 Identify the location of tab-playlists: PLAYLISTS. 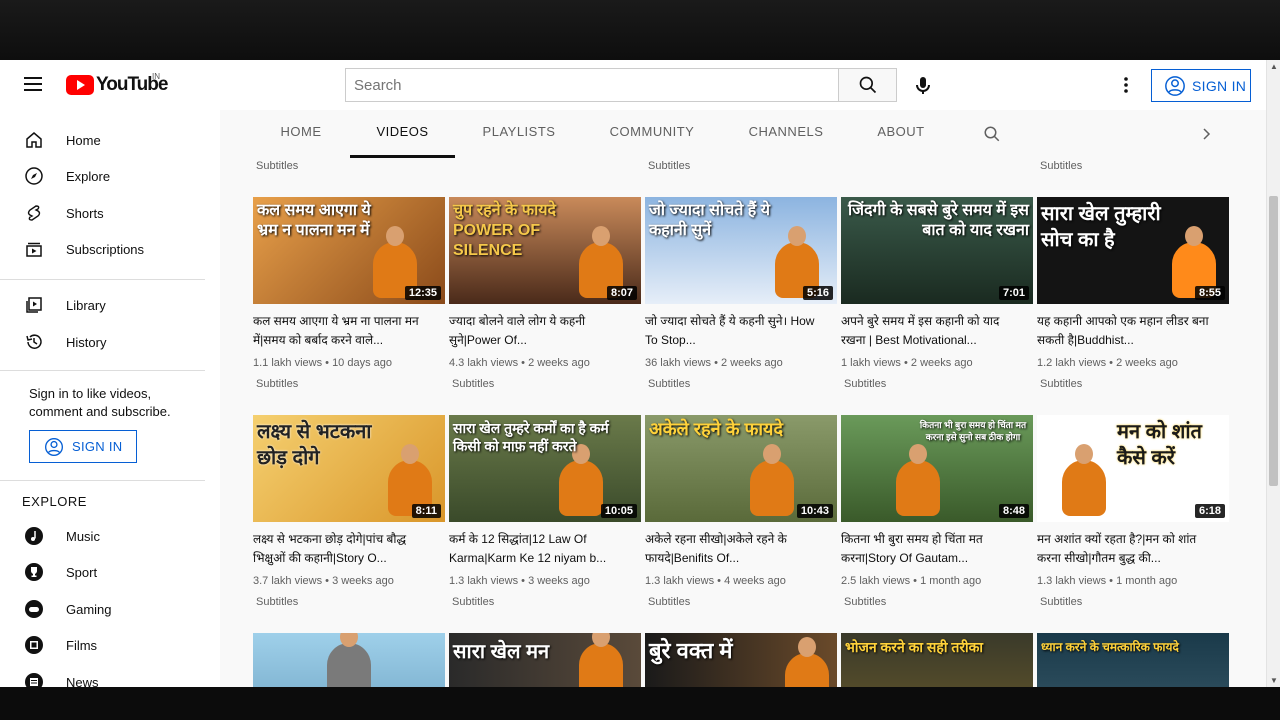
(519, 134).